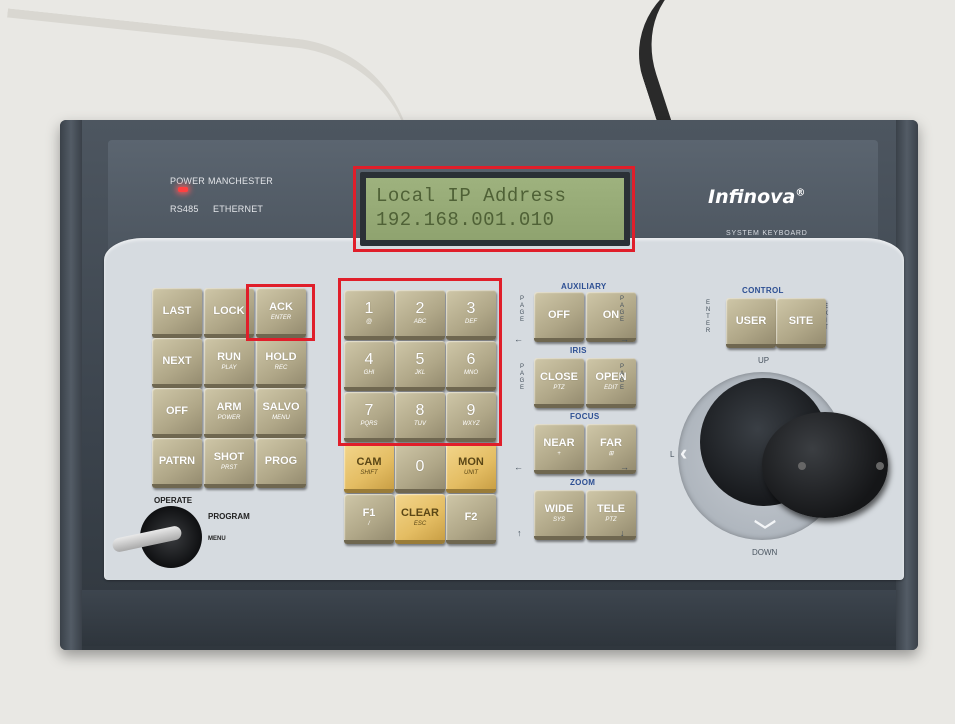 Image resolution: width=955 pixels, height=724 pixels. I want to click on key-sublabel: +, so click(559, 453).